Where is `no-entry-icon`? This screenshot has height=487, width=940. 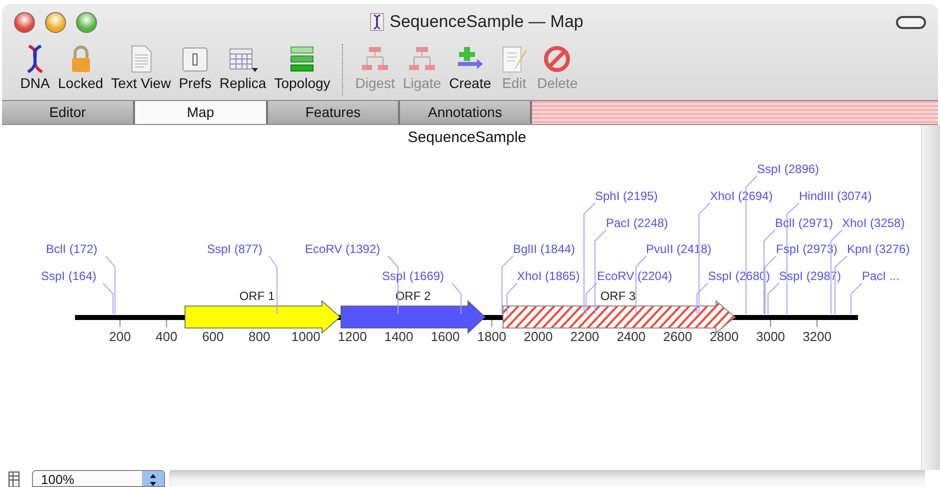
no-entry-icon is located at coordinates (557, 59).